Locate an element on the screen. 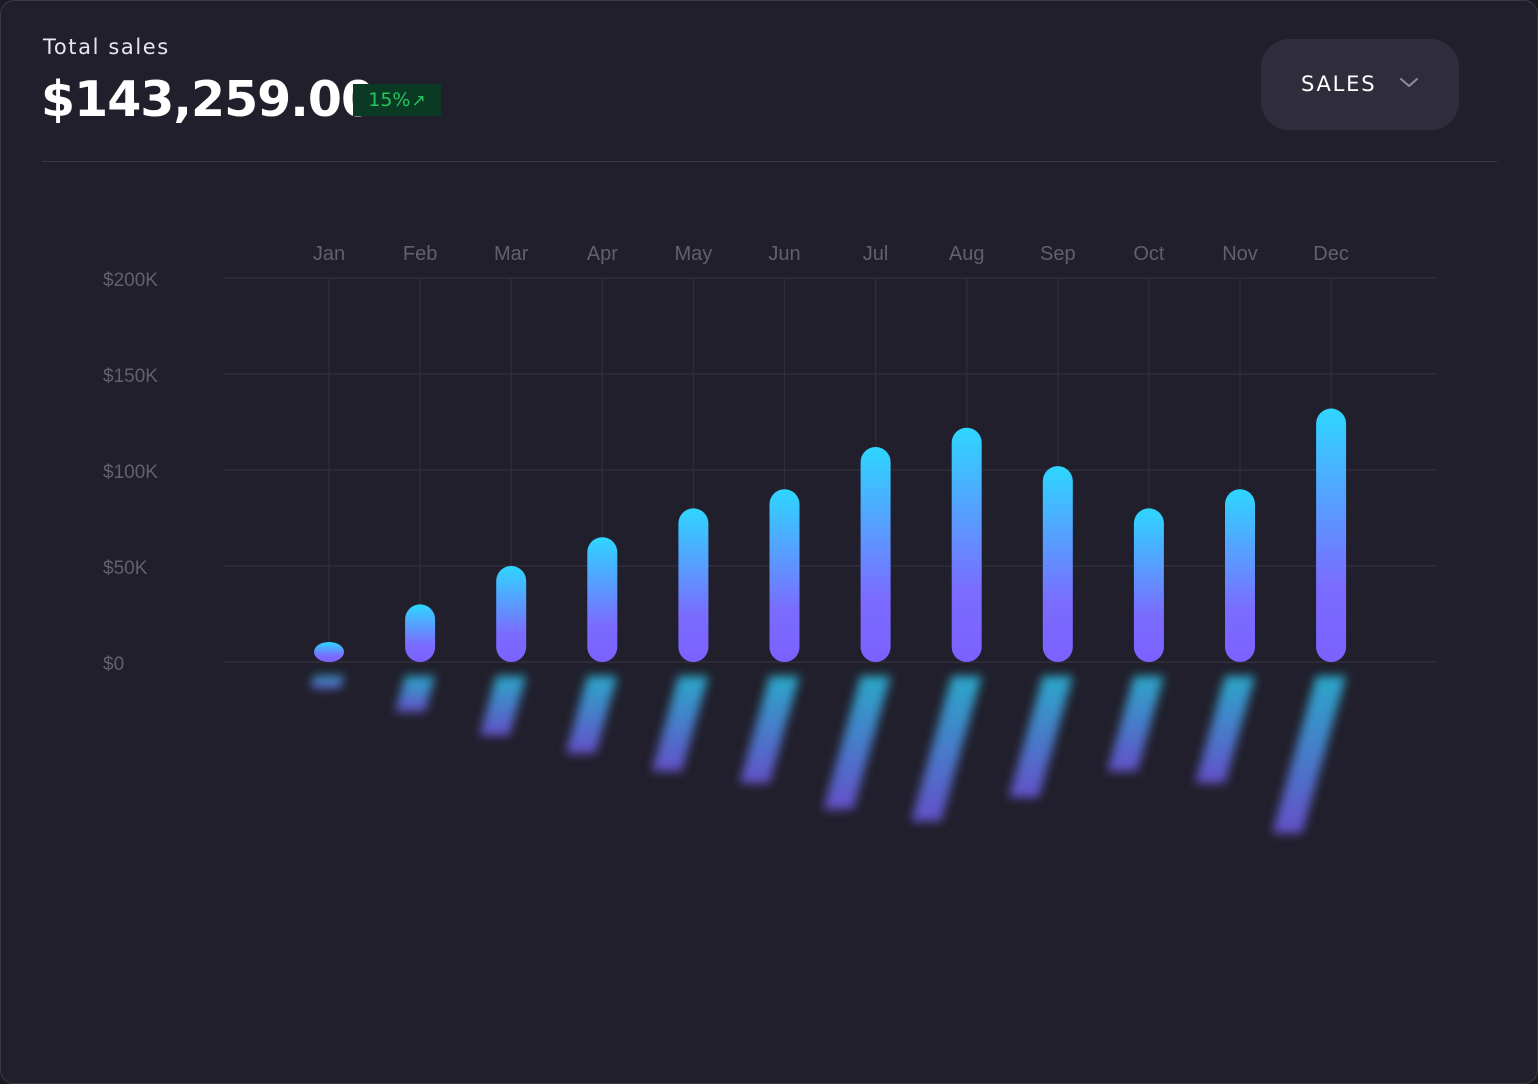 The height and width of the screenshot is (1084, 1538). y-tick-label: $100K is located at coordinates (130, 472).